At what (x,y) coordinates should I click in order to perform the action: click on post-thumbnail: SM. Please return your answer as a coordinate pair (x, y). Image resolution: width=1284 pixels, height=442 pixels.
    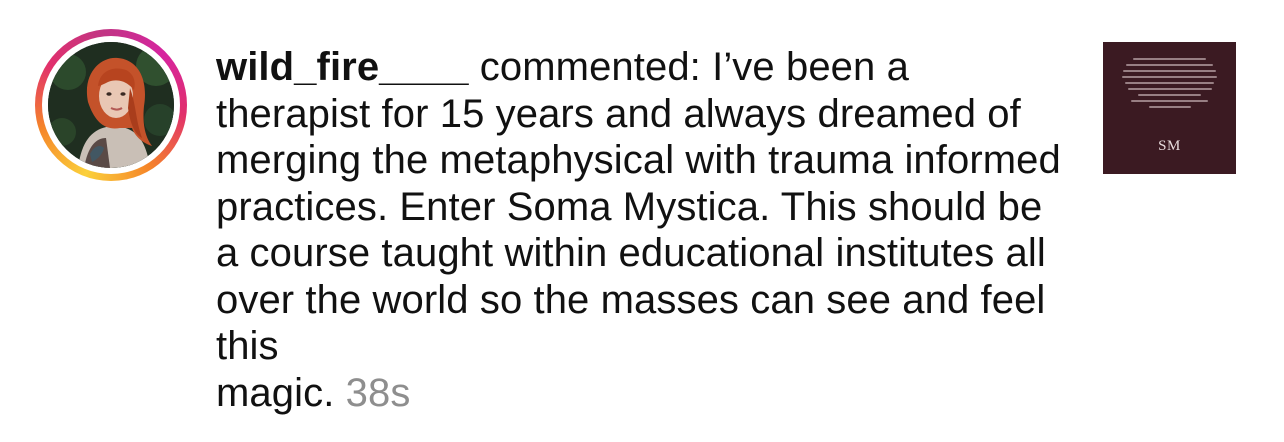
    Looking at the image, I should click on (1169, 108).